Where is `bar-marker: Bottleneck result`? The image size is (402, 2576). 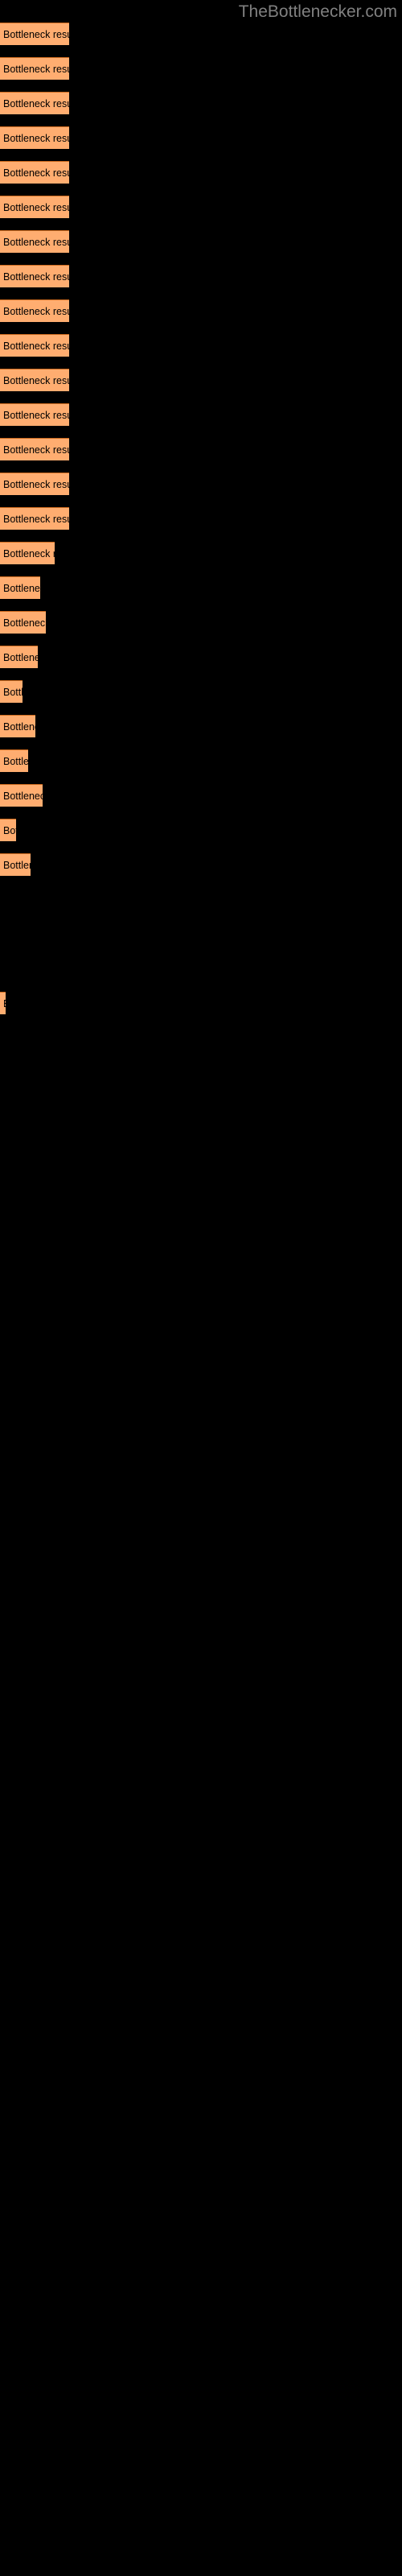 bar-marker: Bottleneck result is located at coordinates (3, 1003).